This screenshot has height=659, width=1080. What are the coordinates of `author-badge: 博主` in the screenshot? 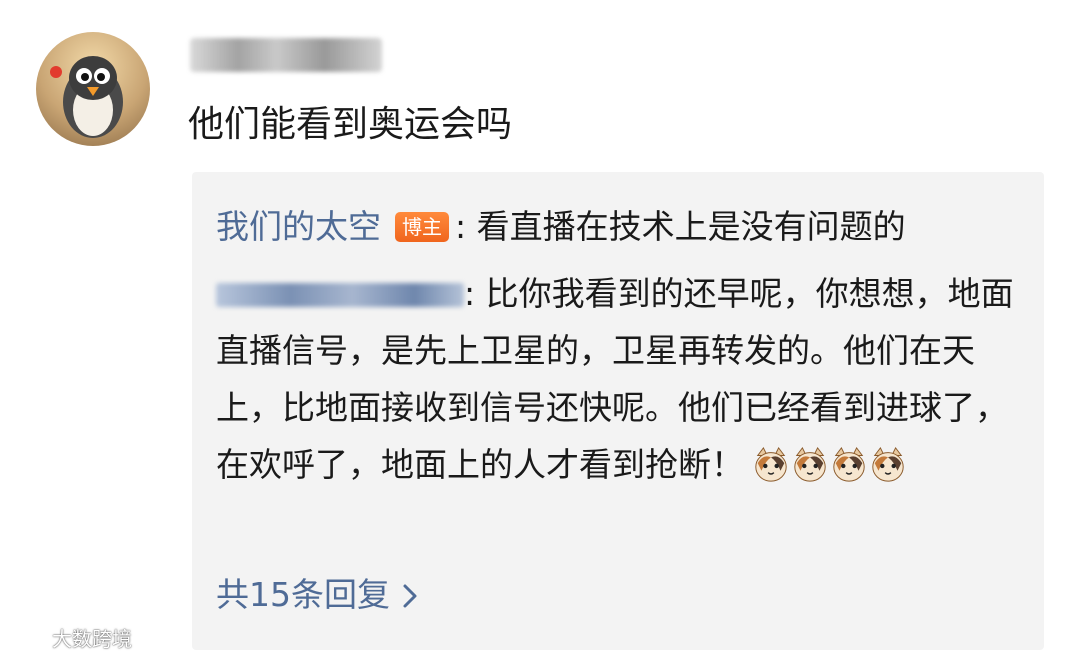 It's located at (422, 227).